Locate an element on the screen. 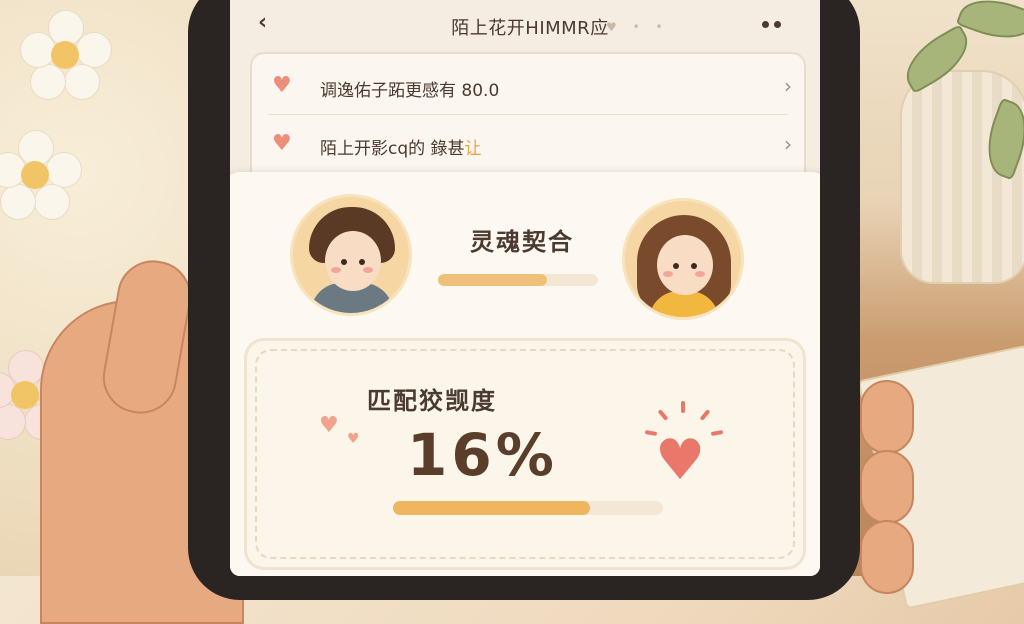  match-progress-bar is located at coordinates (528, 508).